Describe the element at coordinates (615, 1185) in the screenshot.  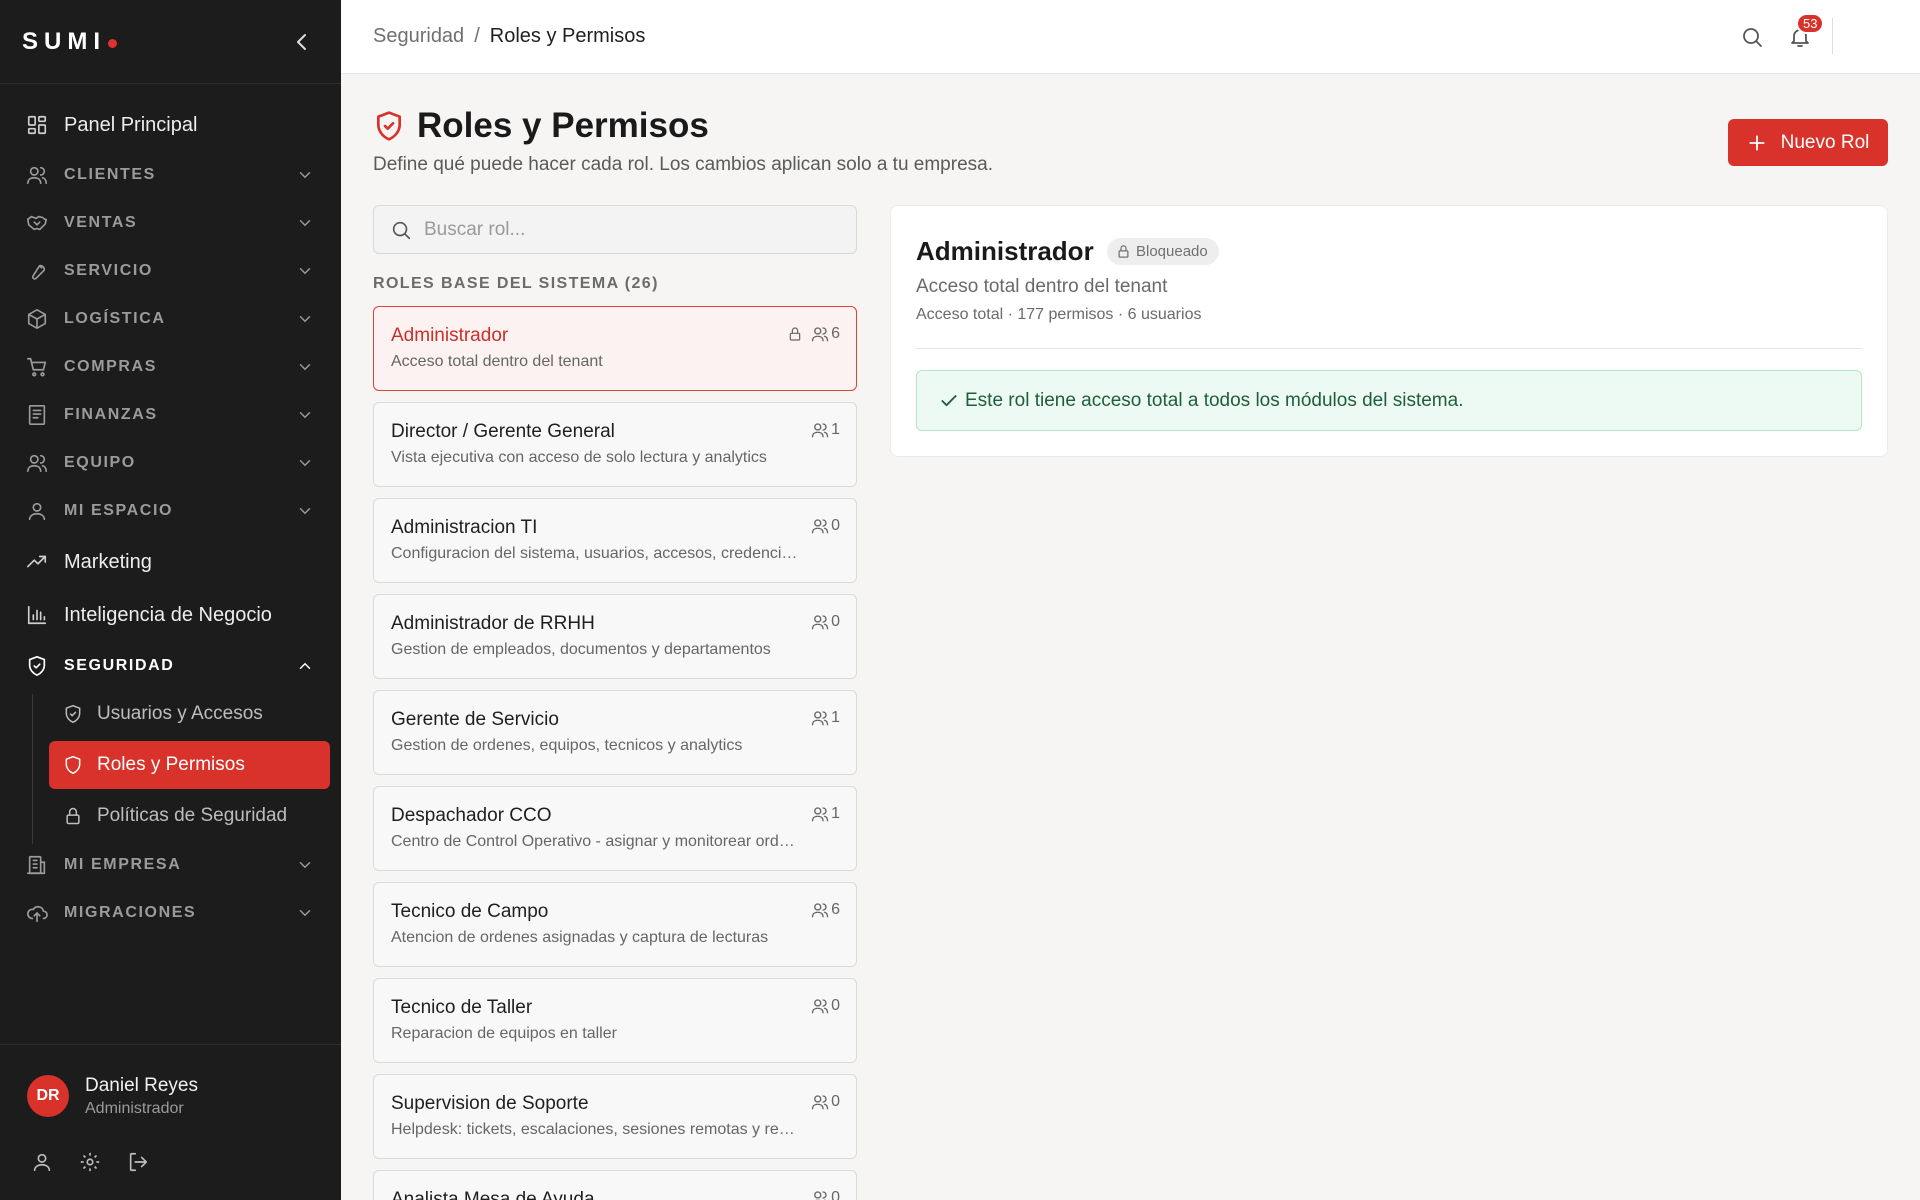
I see `role-card-analista-mesa-ayuda: Analista Mesa de Ayuda 0` at that location.